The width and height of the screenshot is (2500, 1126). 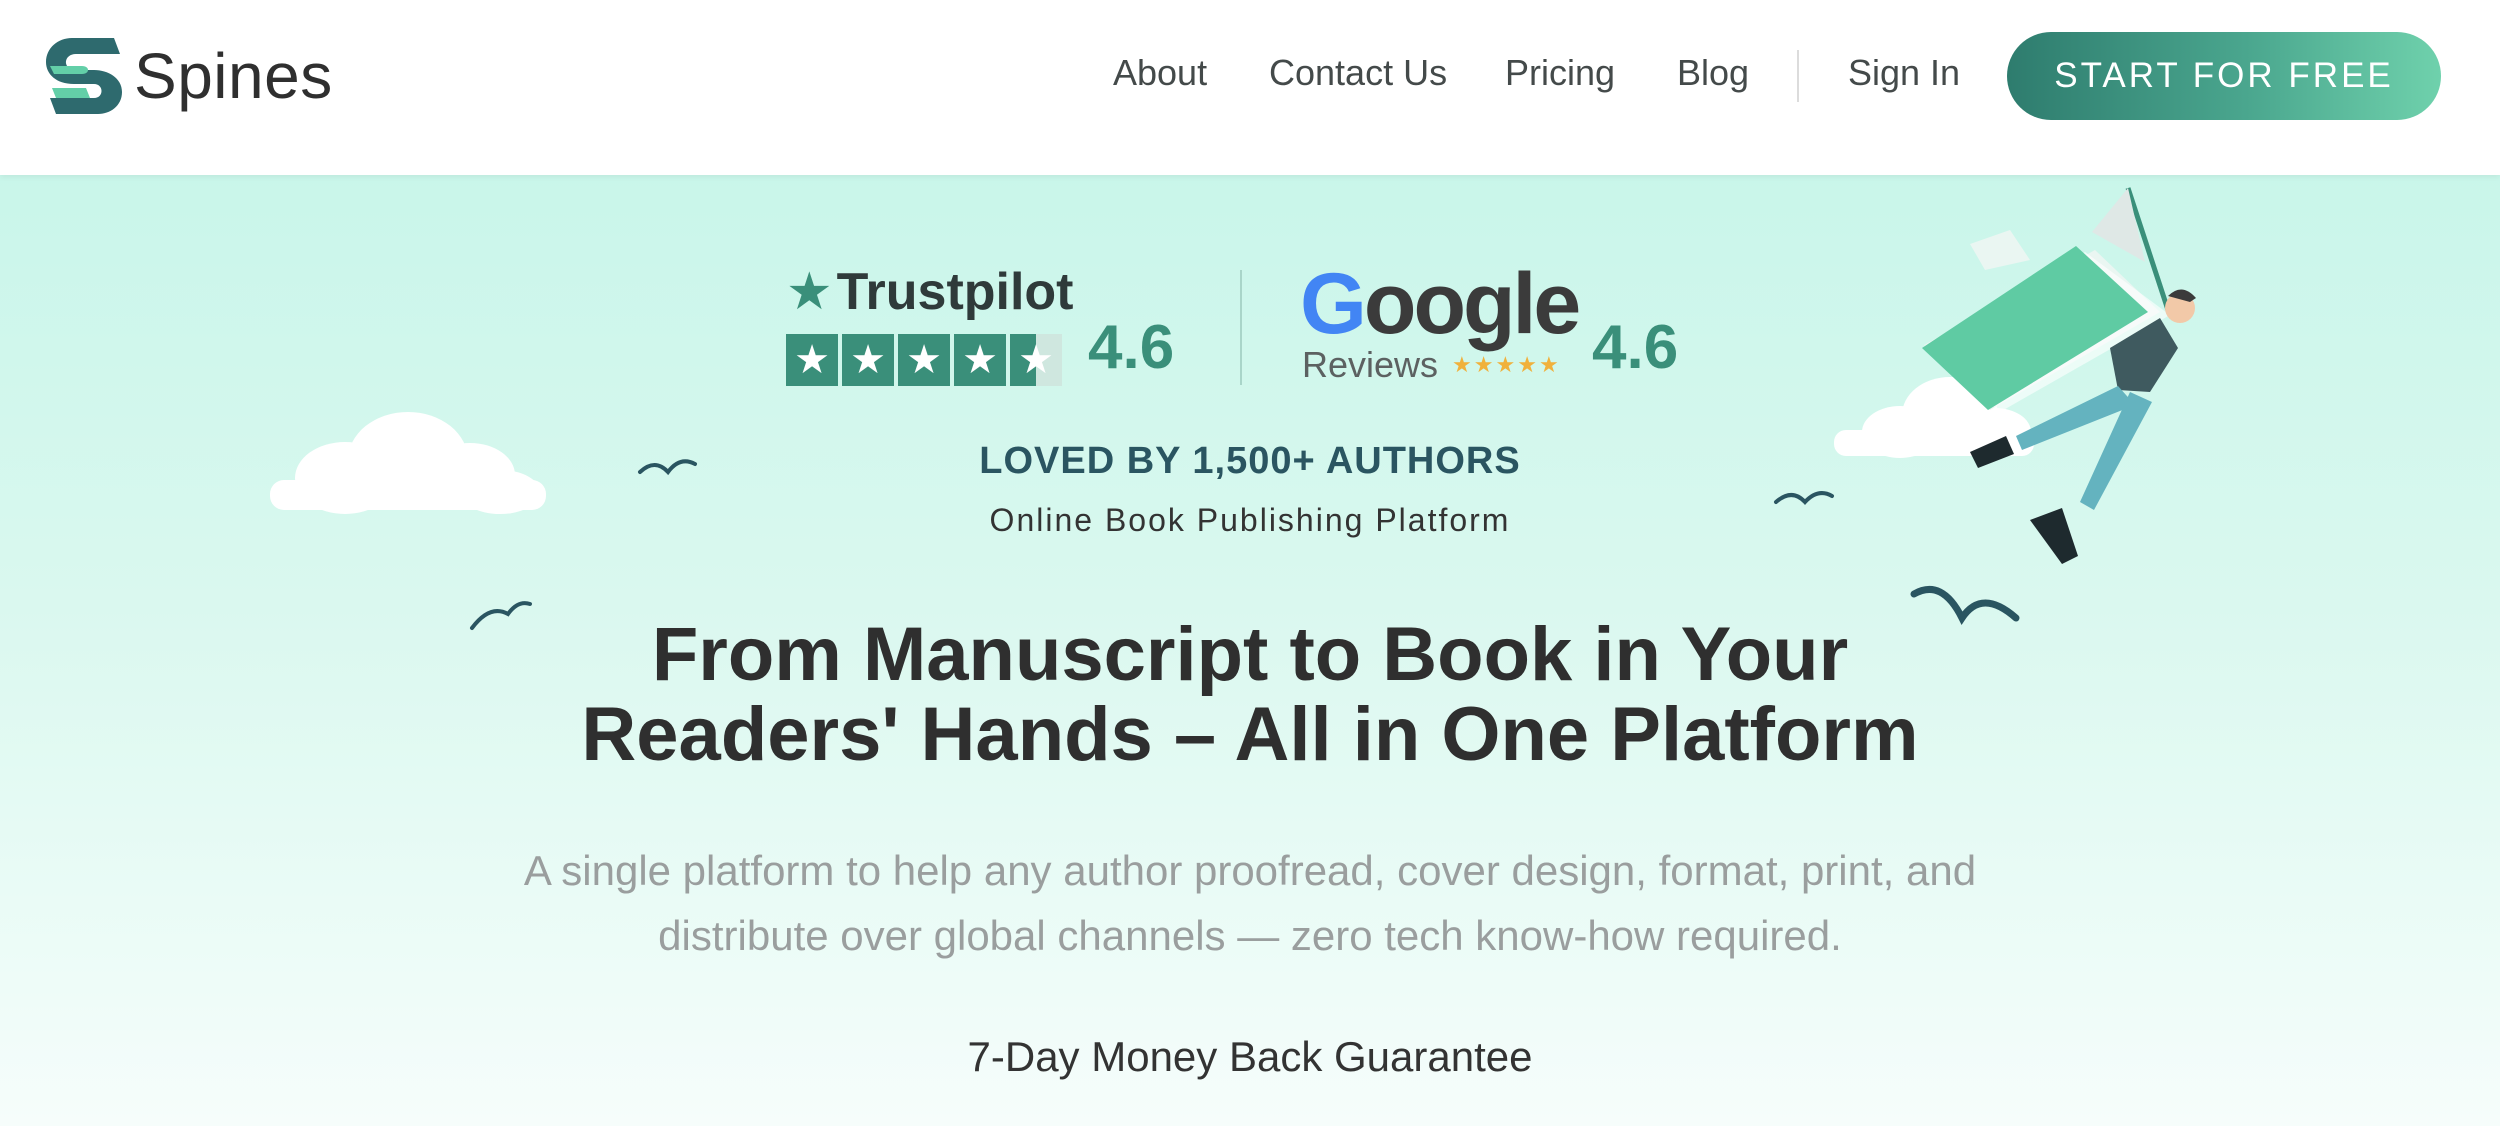 What do you see at coordinates (1250, 461) in the screenshot?
I see `loved-by-authors: LOVED BY 1,500+ AUTHORS` at bounding box center [1250, 461].